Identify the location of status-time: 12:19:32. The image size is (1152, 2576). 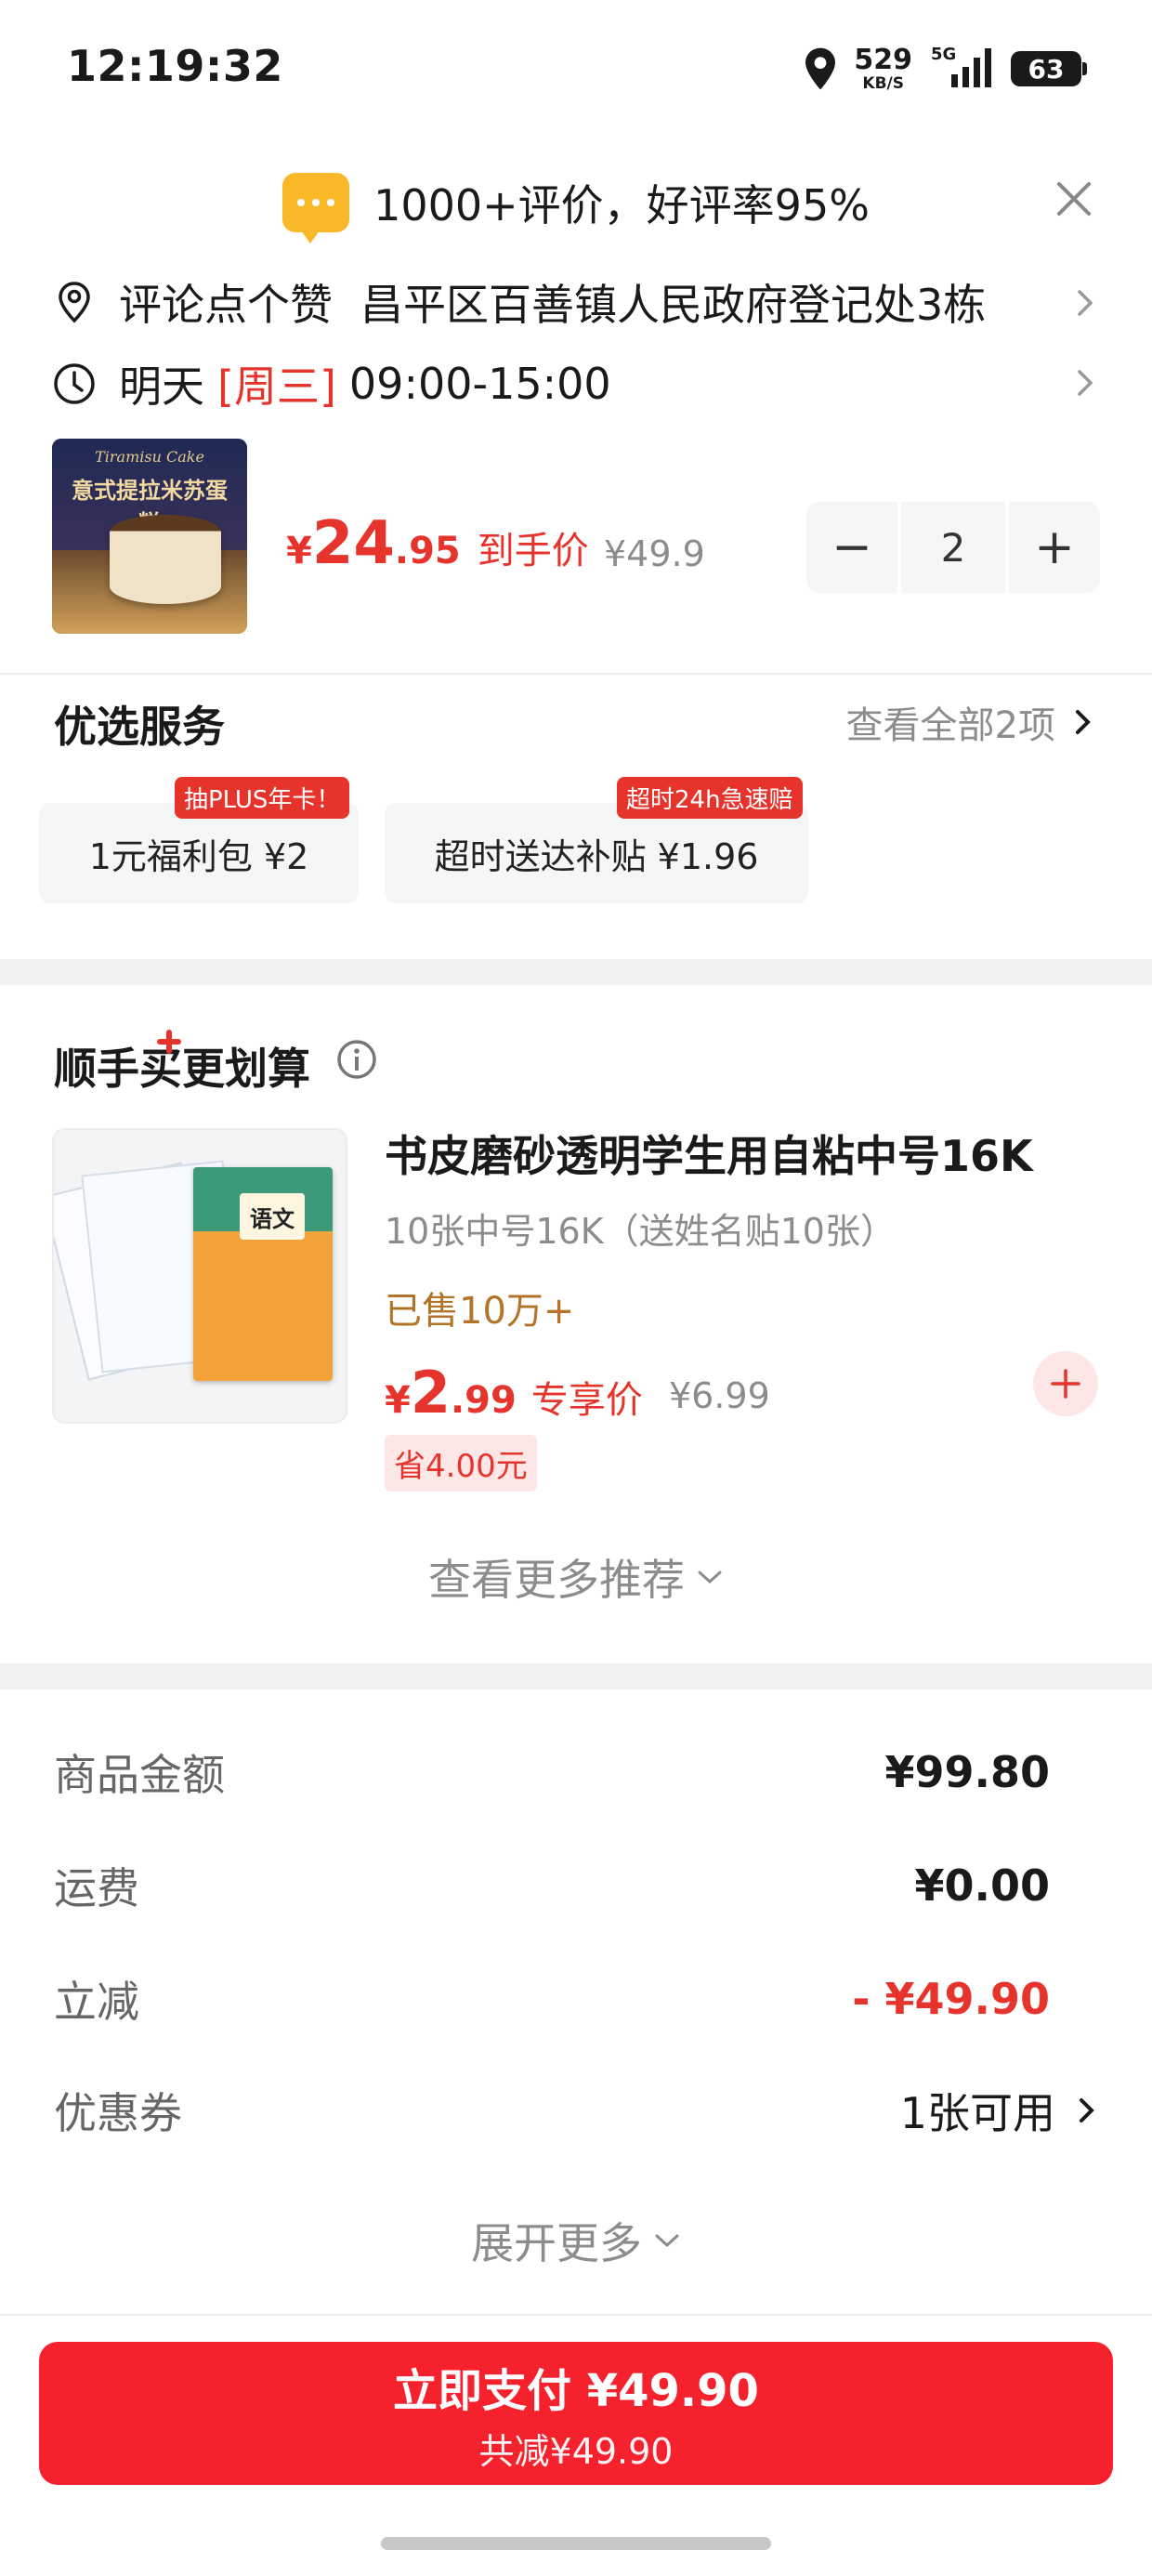
(175, 66).